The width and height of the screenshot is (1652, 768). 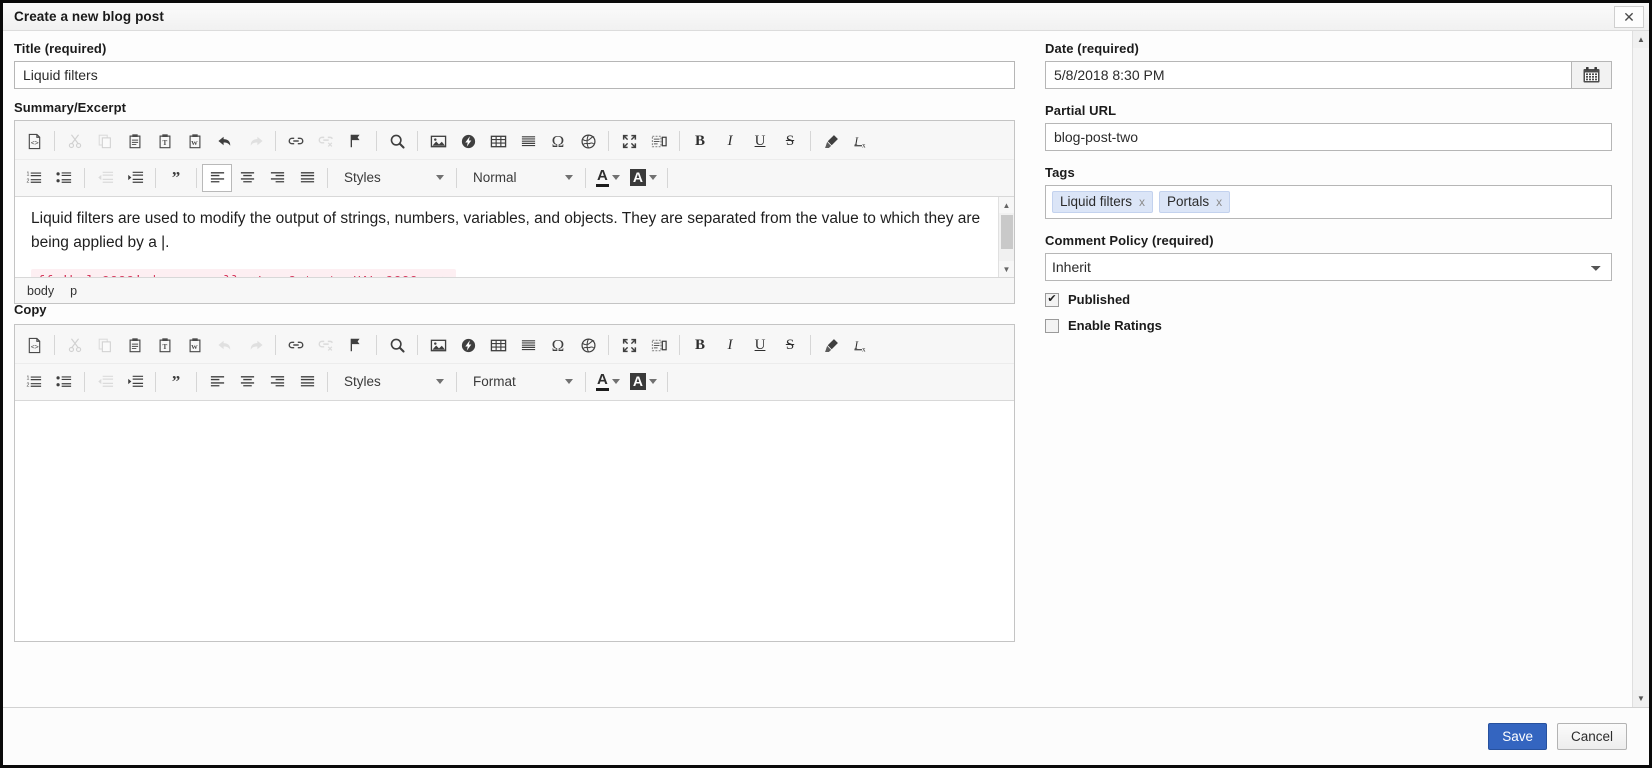 I want to click on published-checkbox: ✔, so click(x=1052, y=299).